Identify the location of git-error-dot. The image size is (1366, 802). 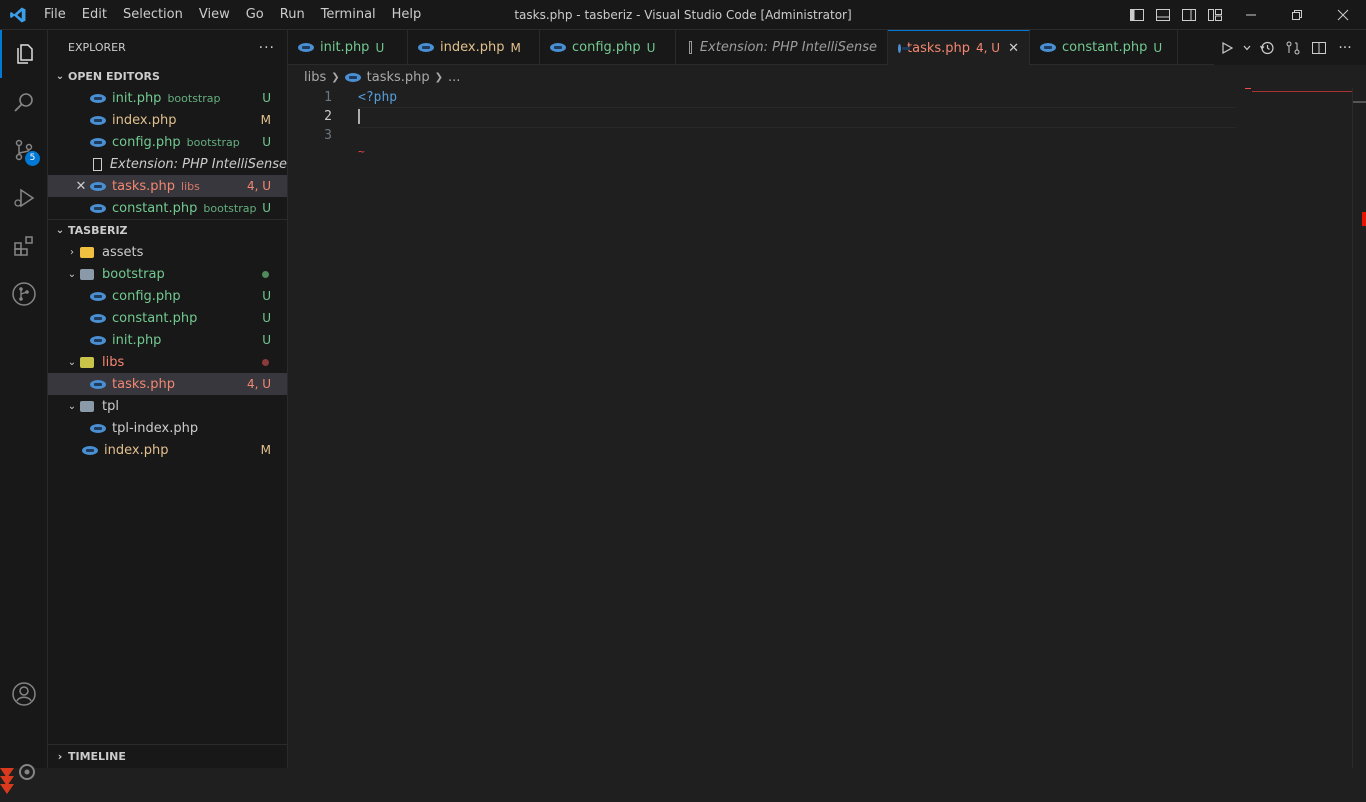
(265, 362).